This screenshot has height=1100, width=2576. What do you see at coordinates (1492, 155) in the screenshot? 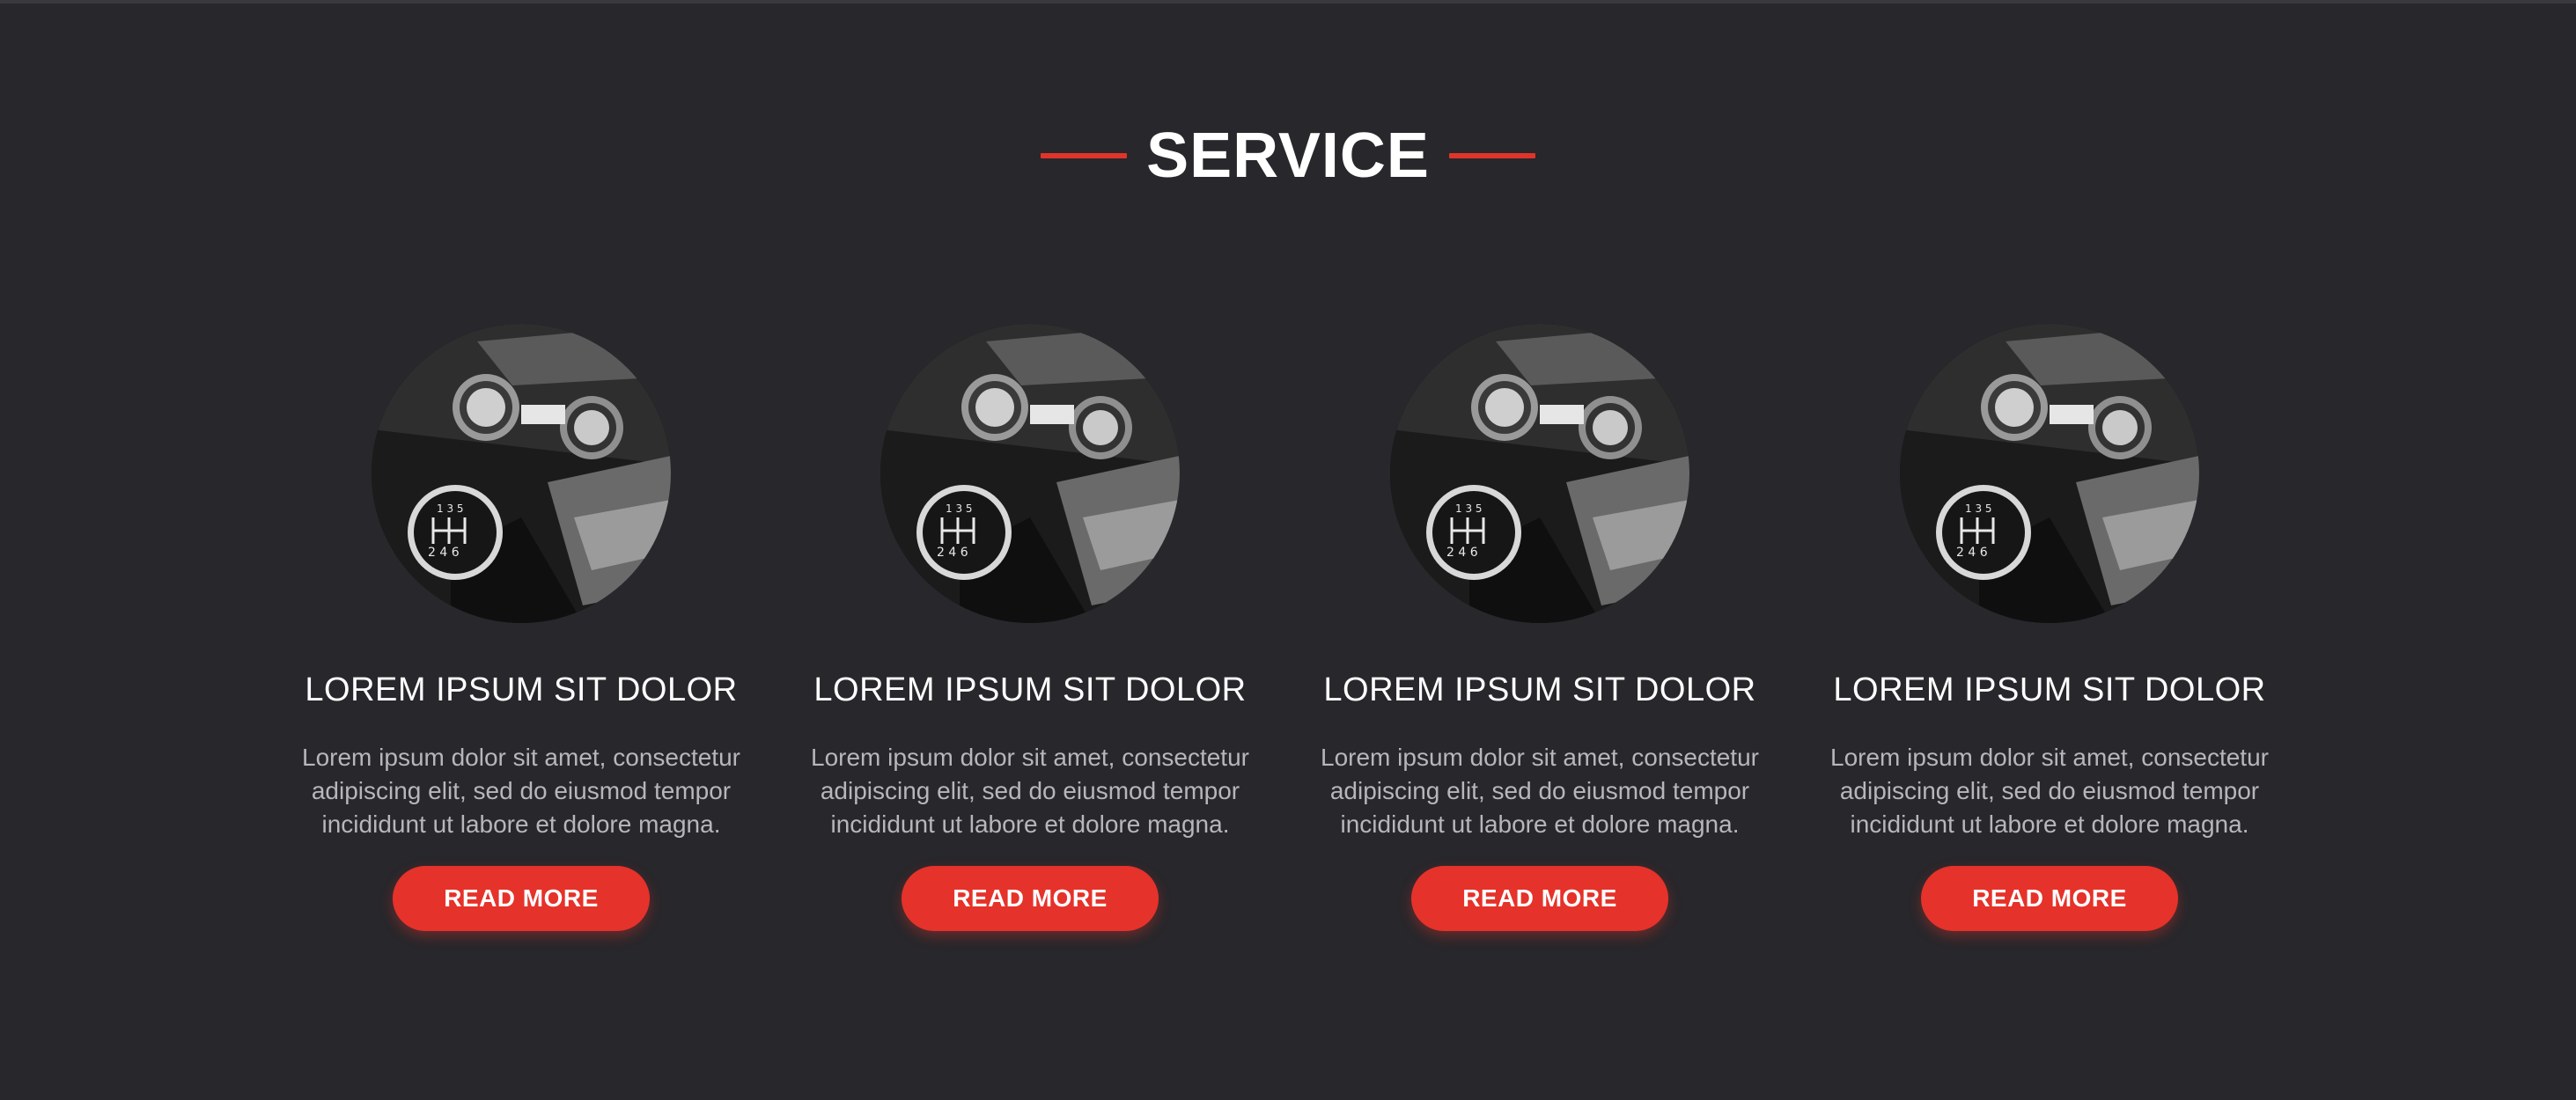
I see `title-right-divider` at bounding box center [1492, 155].